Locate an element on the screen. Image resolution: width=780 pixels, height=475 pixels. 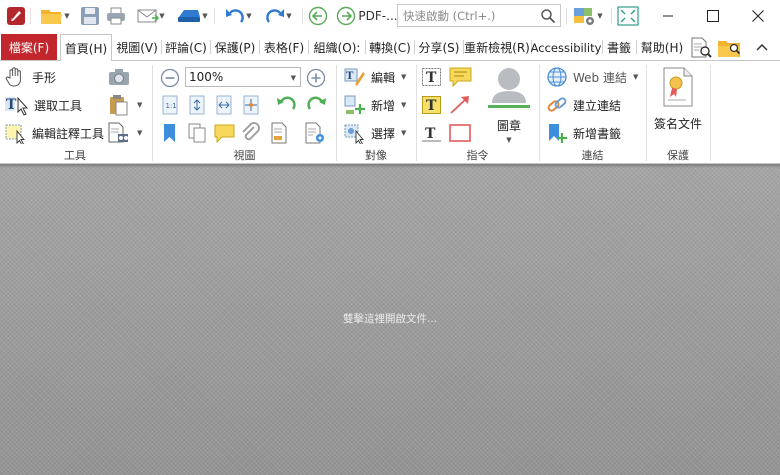
fit-page-button is located at coordinates (197, 105).